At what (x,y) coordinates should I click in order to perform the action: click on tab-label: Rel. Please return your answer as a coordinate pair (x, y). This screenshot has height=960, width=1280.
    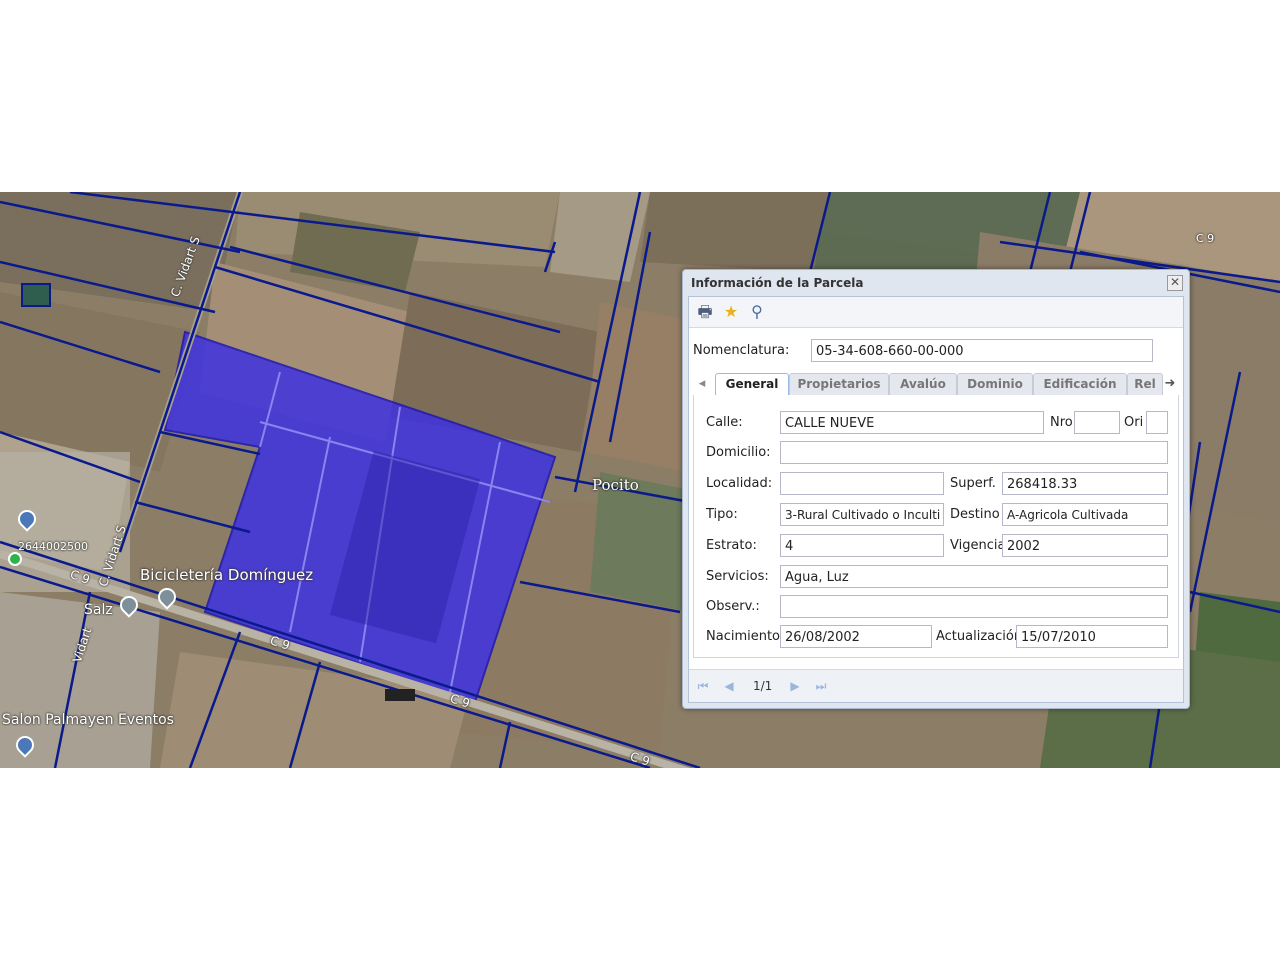
    Looking at the image, I should click on (1145, 384).